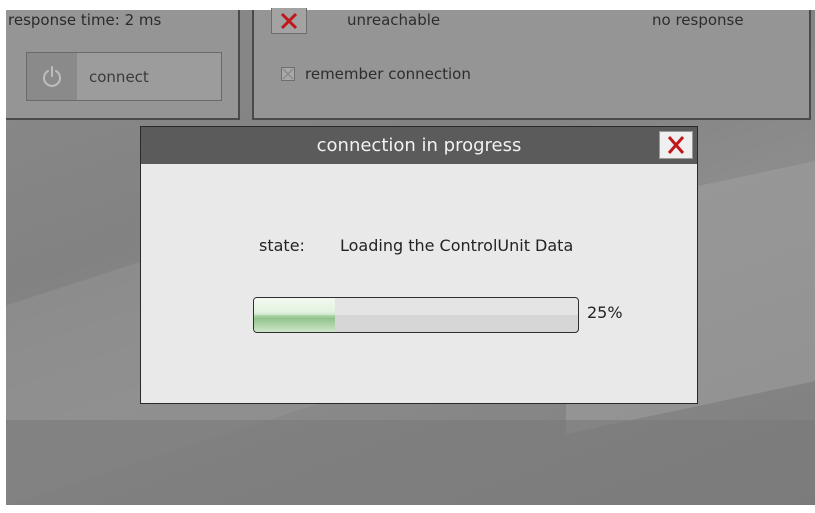  What do you see at coordinates (119, 76) in the screenshot?
I see `connect-button-label: connect` at bounding box center [119, 76].